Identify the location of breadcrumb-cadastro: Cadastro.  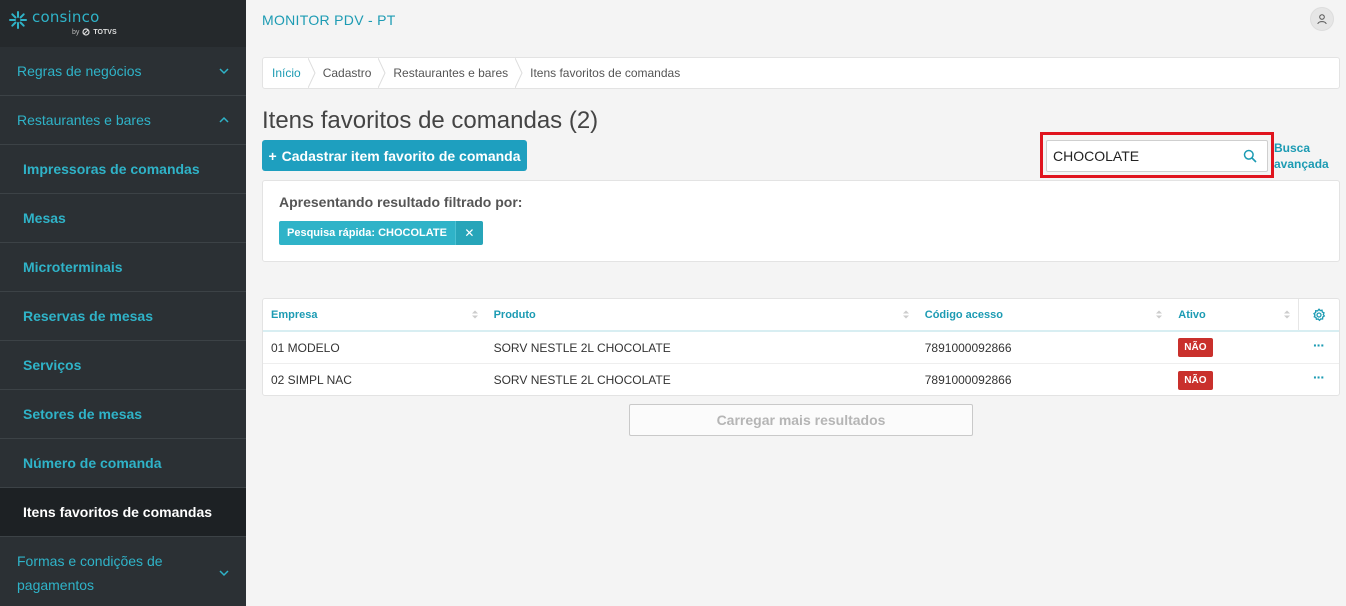
(350, 73).